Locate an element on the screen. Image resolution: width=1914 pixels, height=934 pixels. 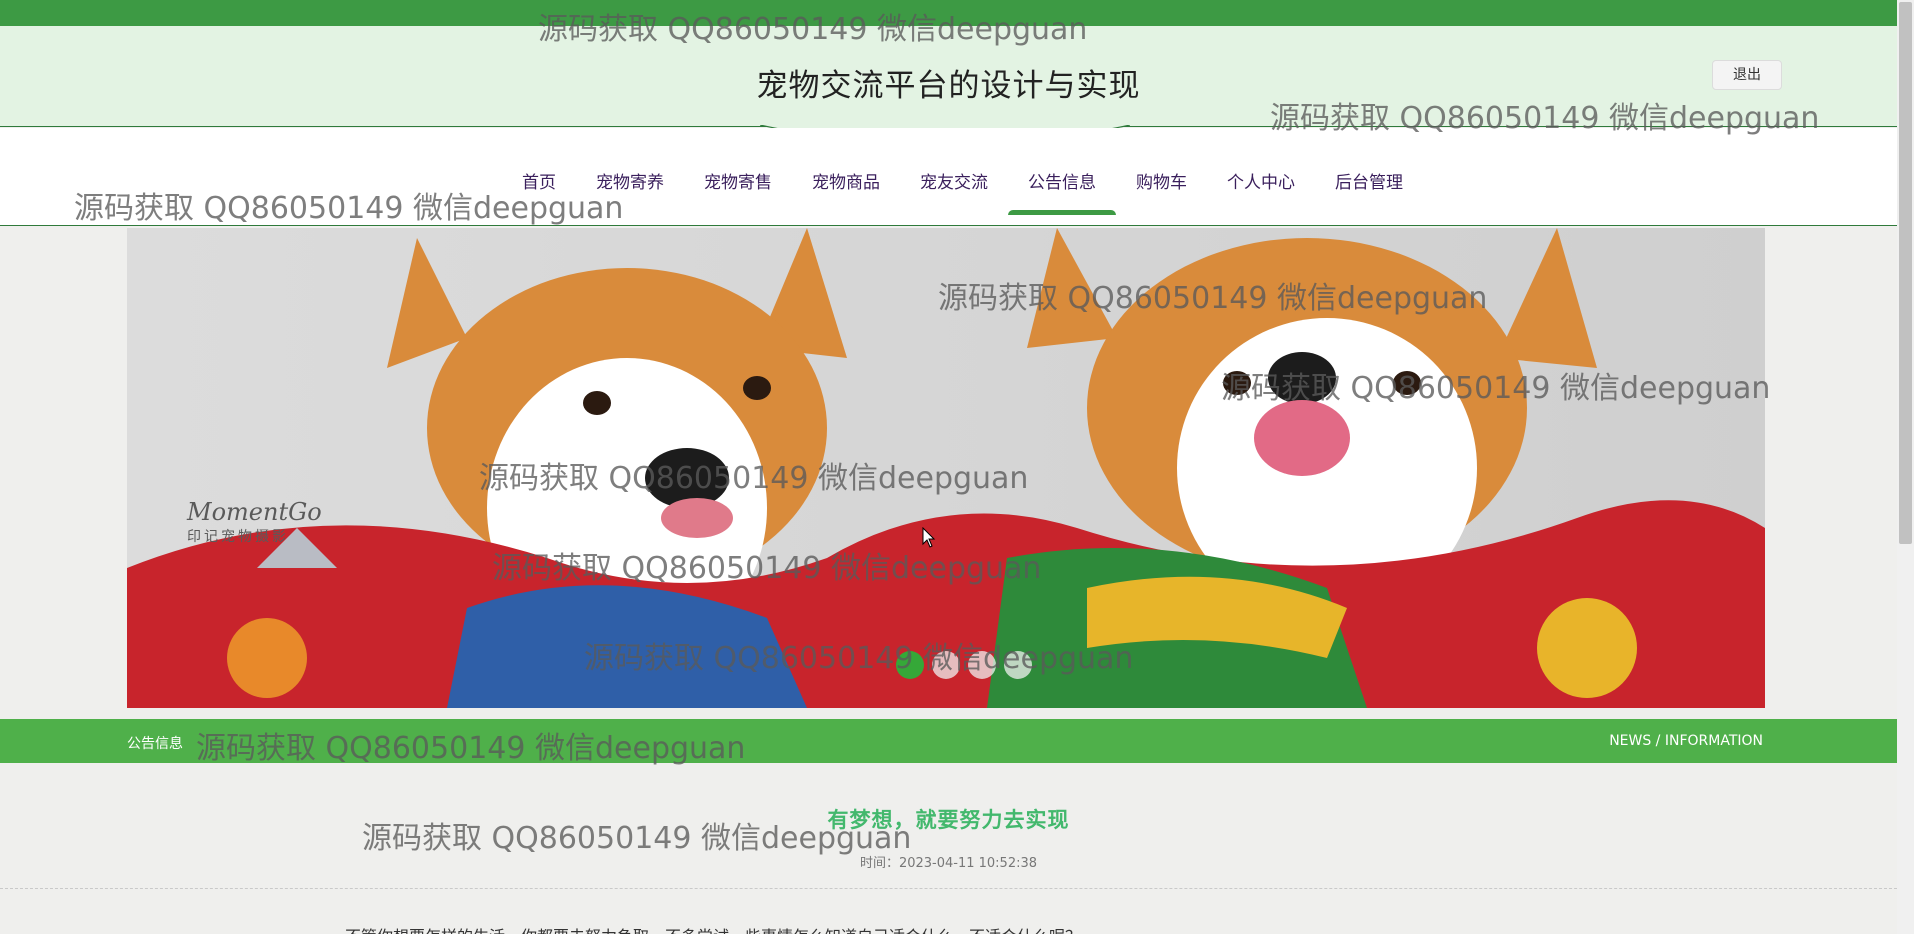
article-divider is located at coordinates (948, 888).